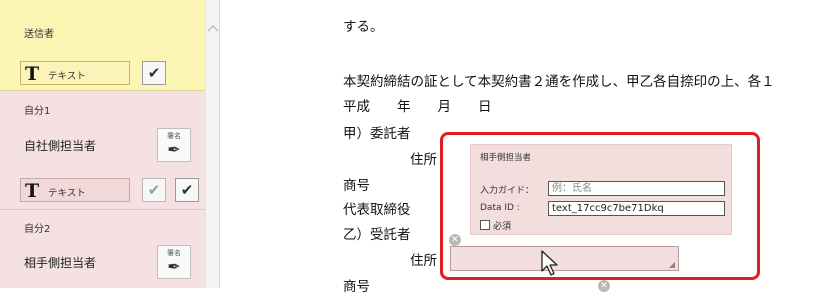 The width and height of the screenshot is (817, 295). Describe the element at coordinates (102, 150) in the screenshot. I see `self1-section: 自分1 自社側担当者 署名 ✒ T テキスト ✔ ✔` at that location.